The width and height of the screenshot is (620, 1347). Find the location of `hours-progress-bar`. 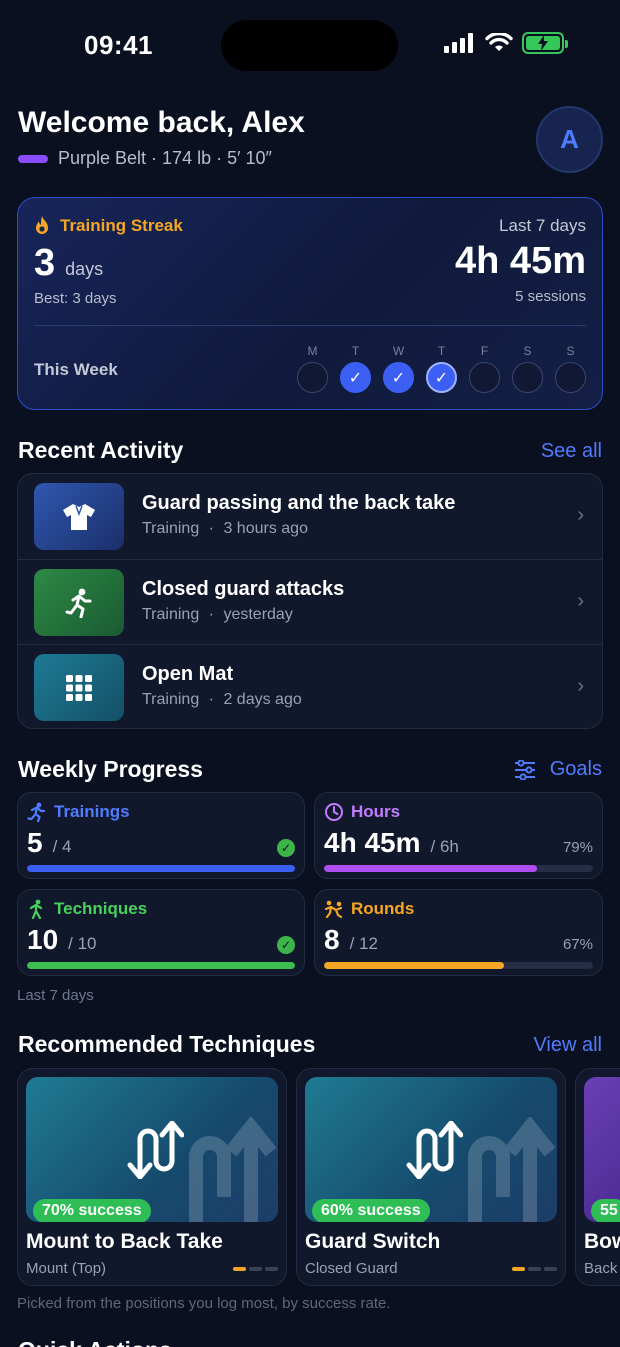

hours-progress-bar is located at coordinates (458, 868).